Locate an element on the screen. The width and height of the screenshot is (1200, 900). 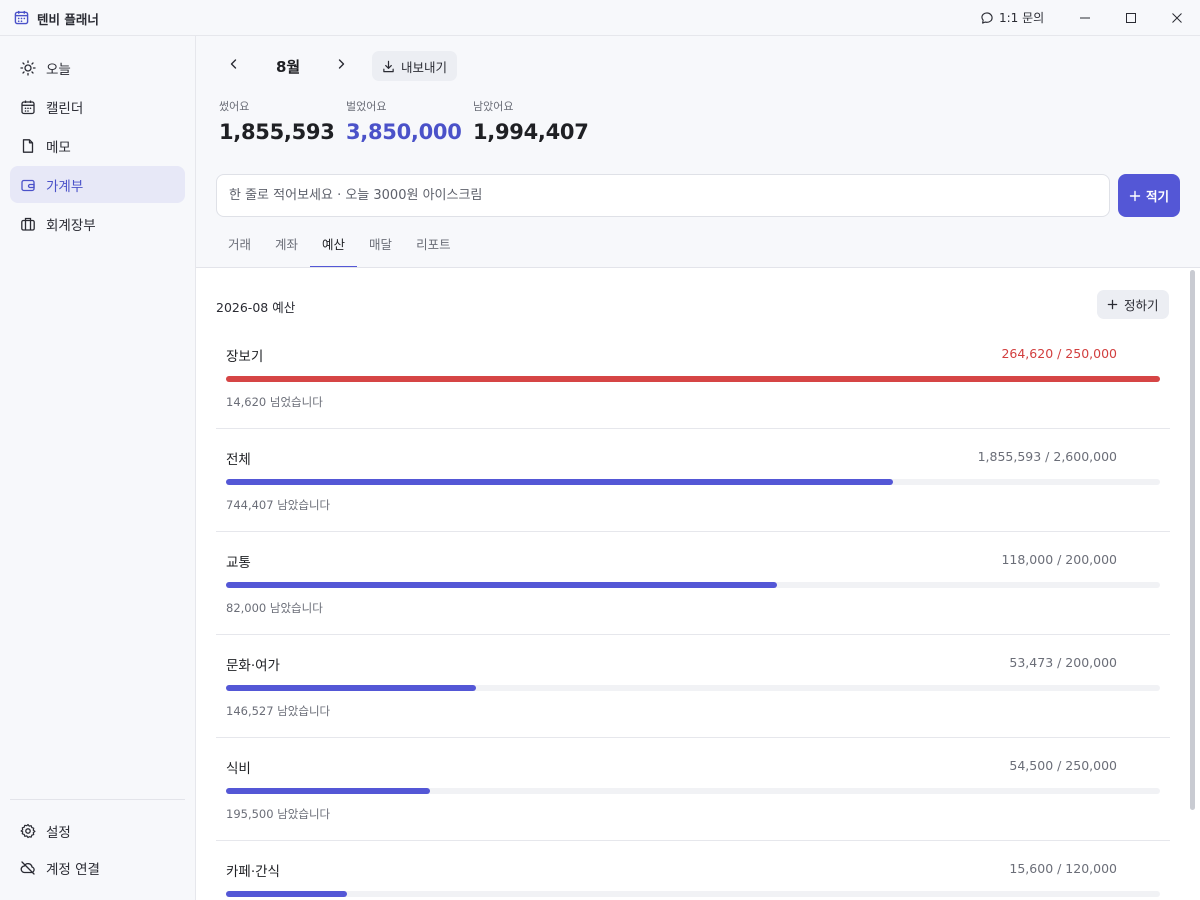
minimize-button is located at coordinates (1085, 18).